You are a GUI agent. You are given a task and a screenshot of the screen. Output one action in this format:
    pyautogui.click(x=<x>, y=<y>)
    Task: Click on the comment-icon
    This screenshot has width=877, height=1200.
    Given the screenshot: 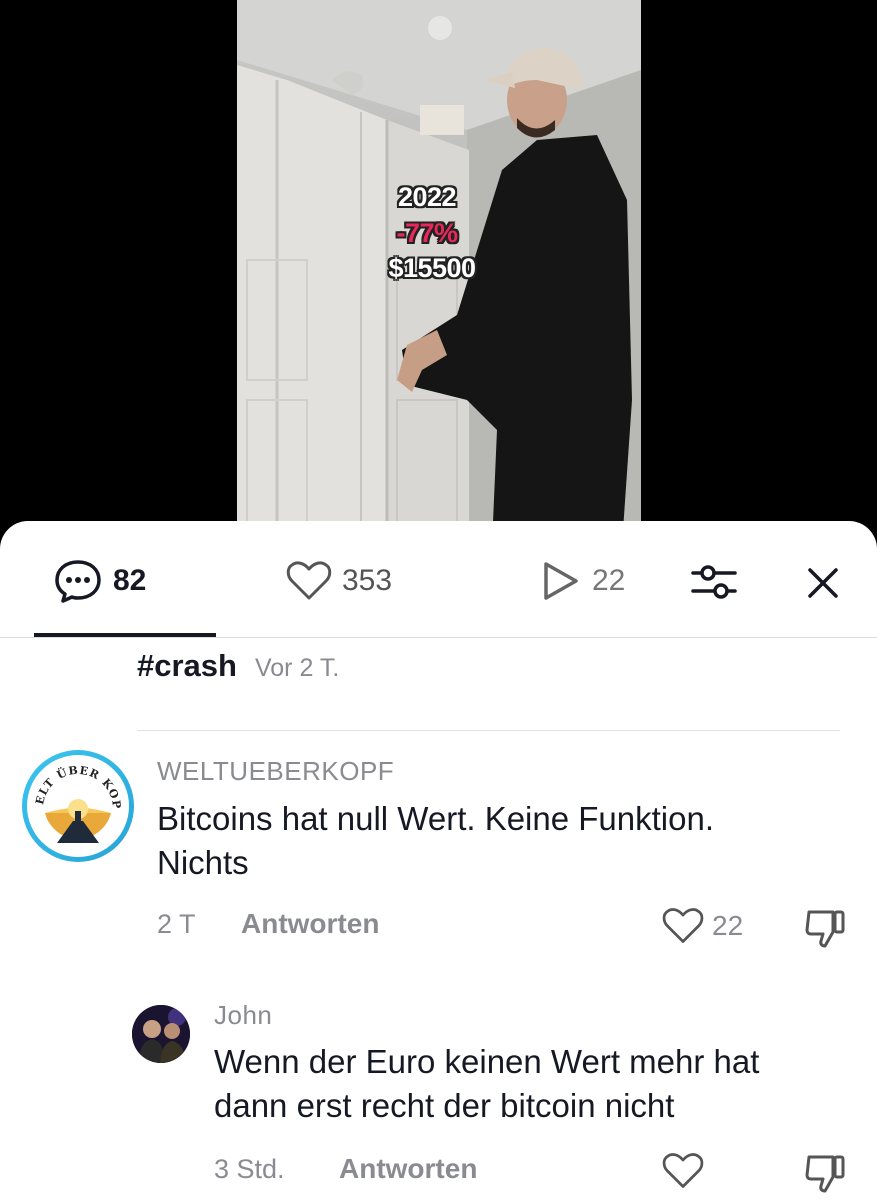 What is the action you would take?
    pyautogui.click(x=78, y=581)
    